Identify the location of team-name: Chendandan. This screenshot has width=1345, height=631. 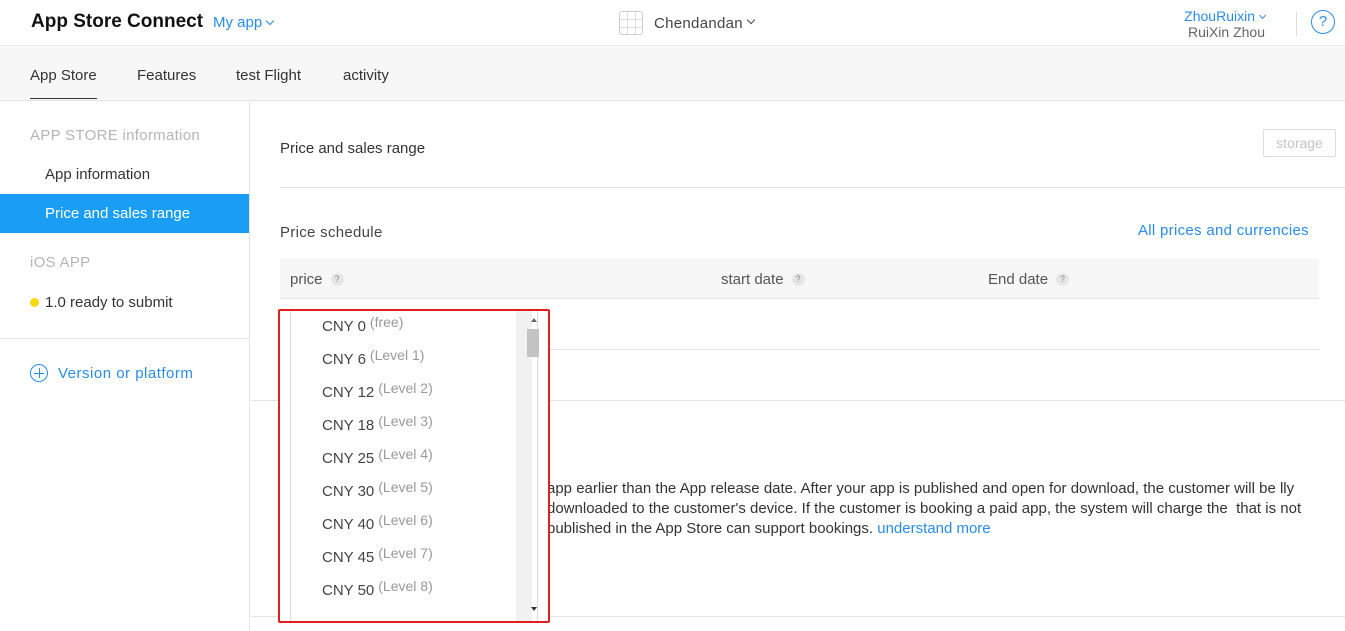
(698, 23).